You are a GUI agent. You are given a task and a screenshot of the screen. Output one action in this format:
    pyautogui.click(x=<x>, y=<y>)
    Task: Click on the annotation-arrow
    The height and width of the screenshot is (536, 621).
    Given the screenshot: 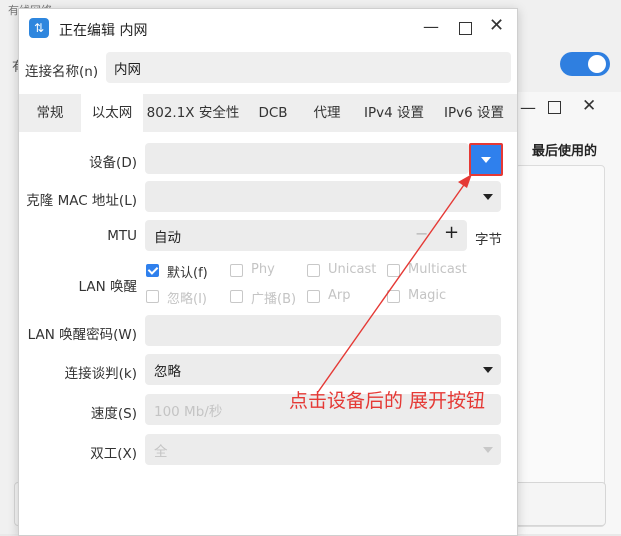 What is the action you would take?
    pyautogui.click(x=394, y=283)
    